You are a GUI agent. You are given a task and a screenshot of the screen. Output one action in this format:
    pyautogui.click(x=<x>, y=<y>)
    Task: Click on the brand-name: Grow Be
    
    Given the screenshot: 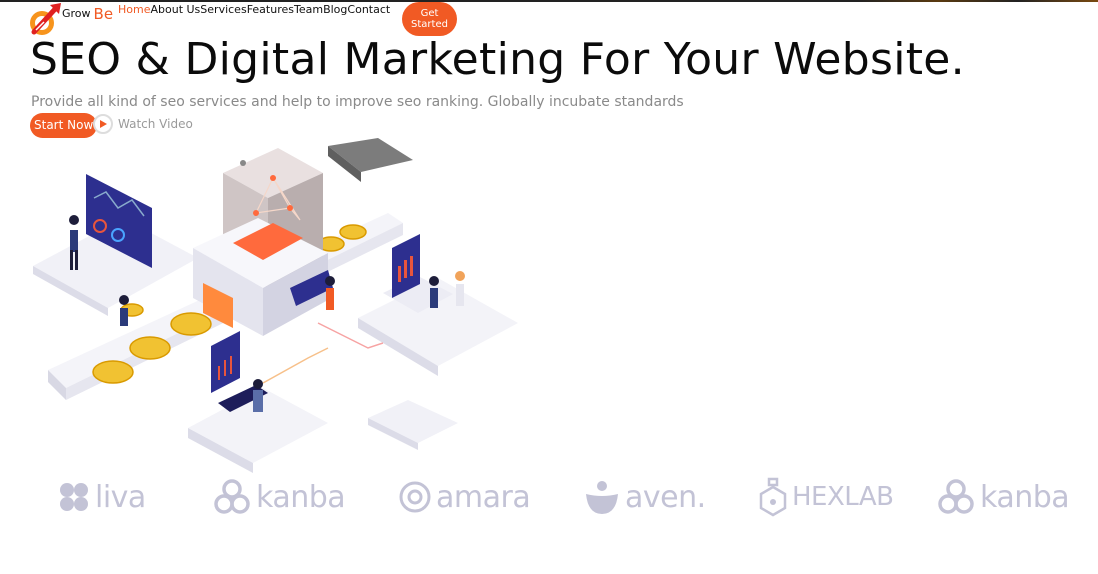 What is the action you would take?
    pyautogui.click(x=88, y=13)
    